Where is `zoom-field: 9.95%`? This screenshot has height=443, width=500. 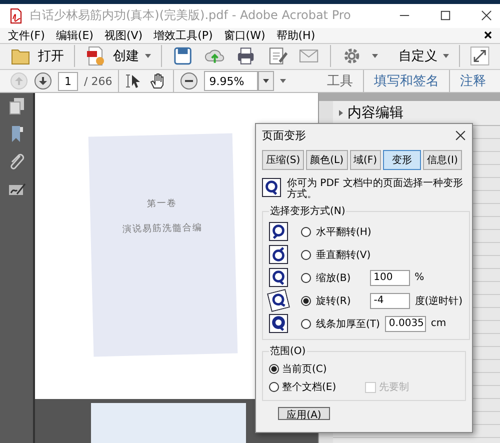
zoom-field: 9.95% is located at coordinates (231, 81).